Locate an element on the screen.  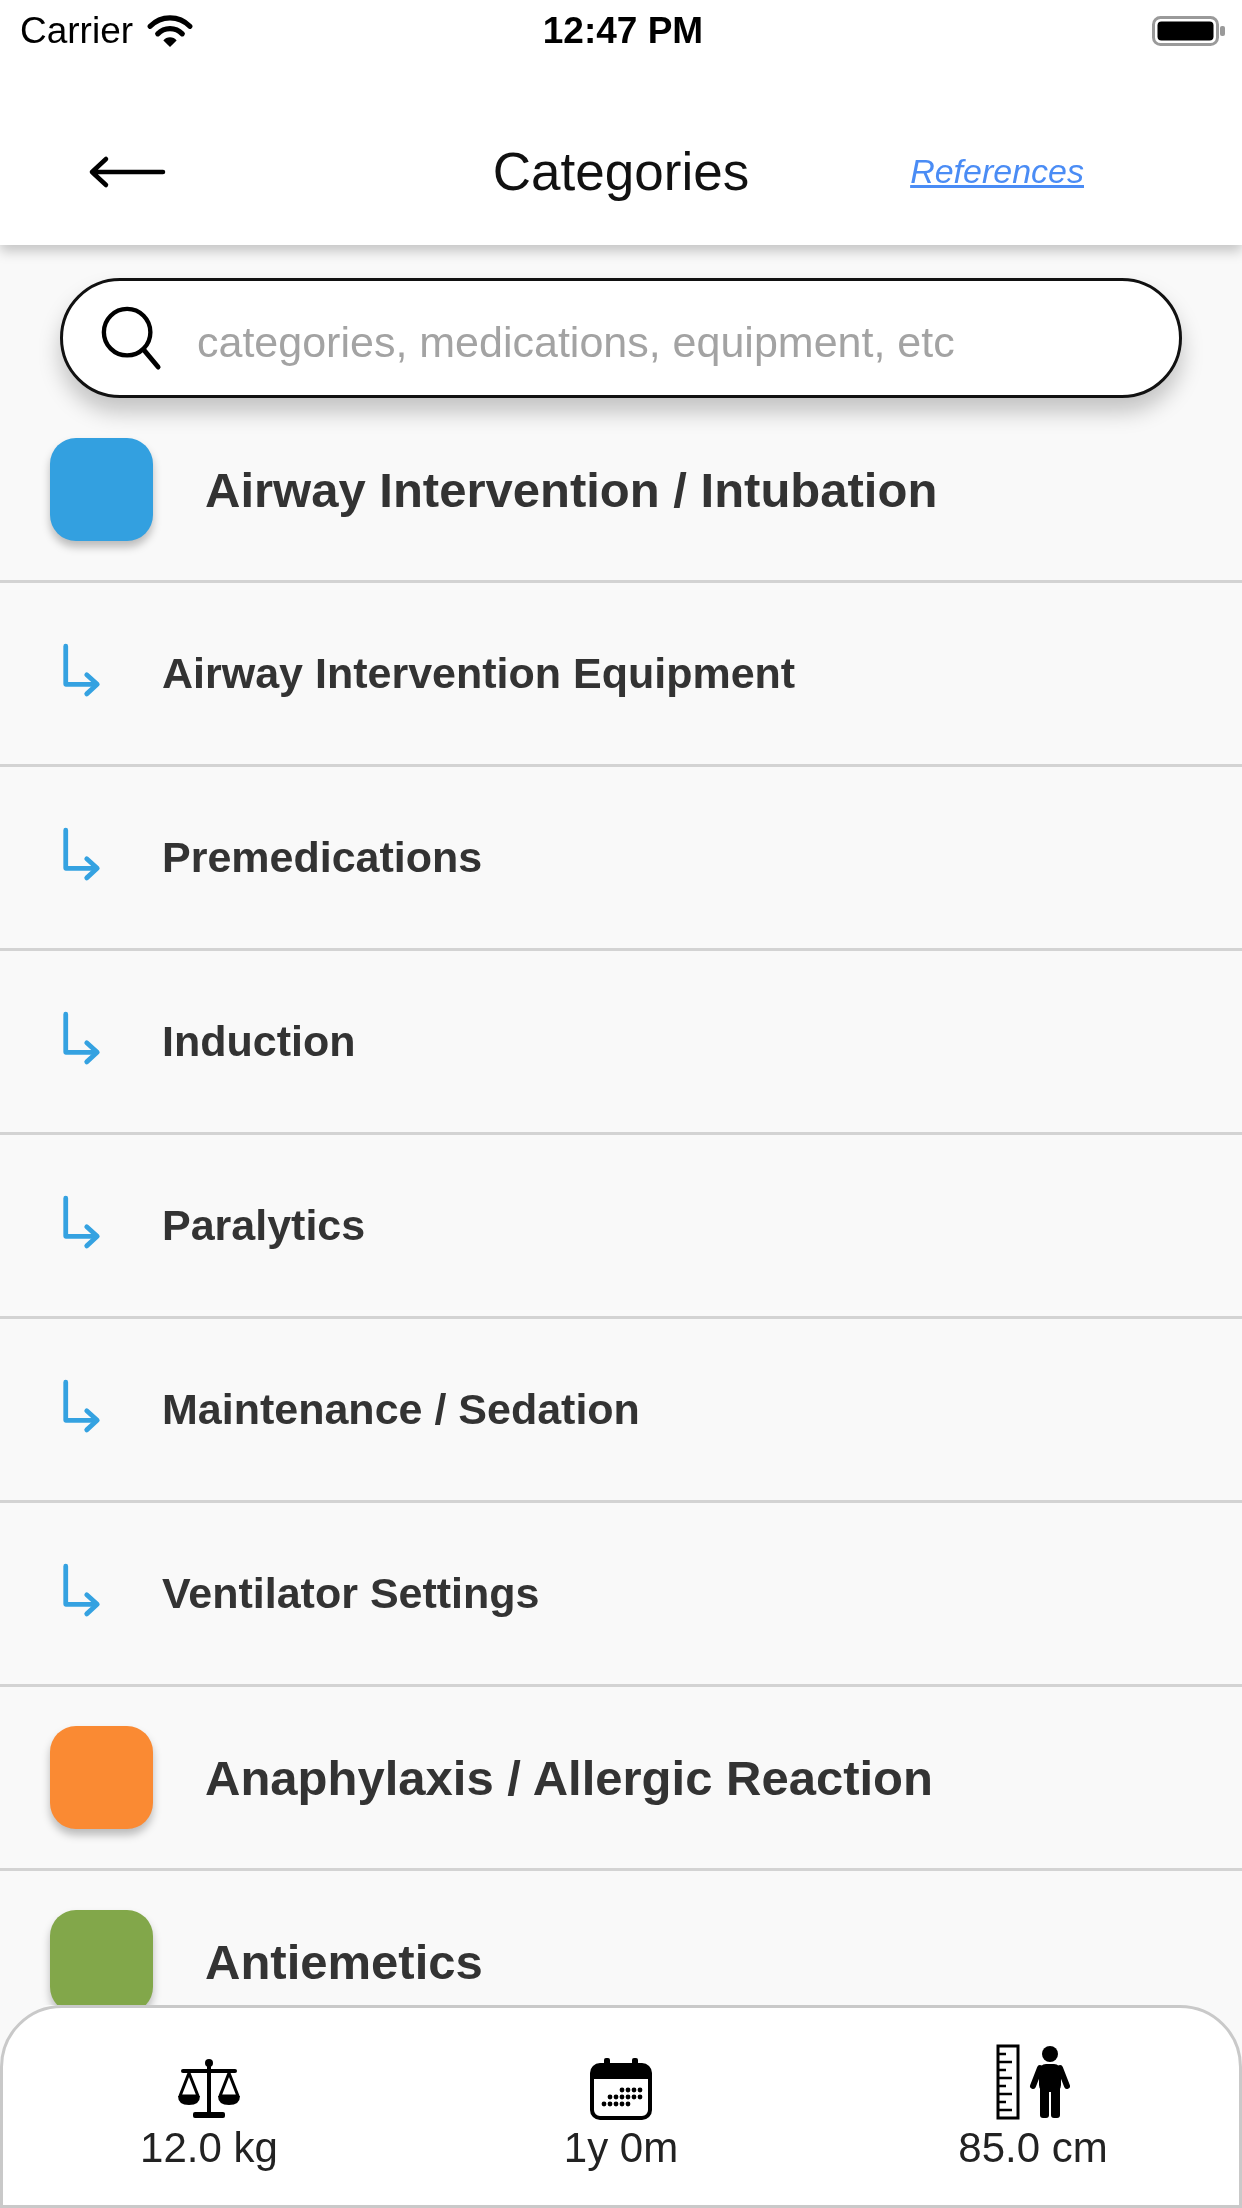
subcategory-label: Airway Intervention Equipment is located at coordinates (479, 673).